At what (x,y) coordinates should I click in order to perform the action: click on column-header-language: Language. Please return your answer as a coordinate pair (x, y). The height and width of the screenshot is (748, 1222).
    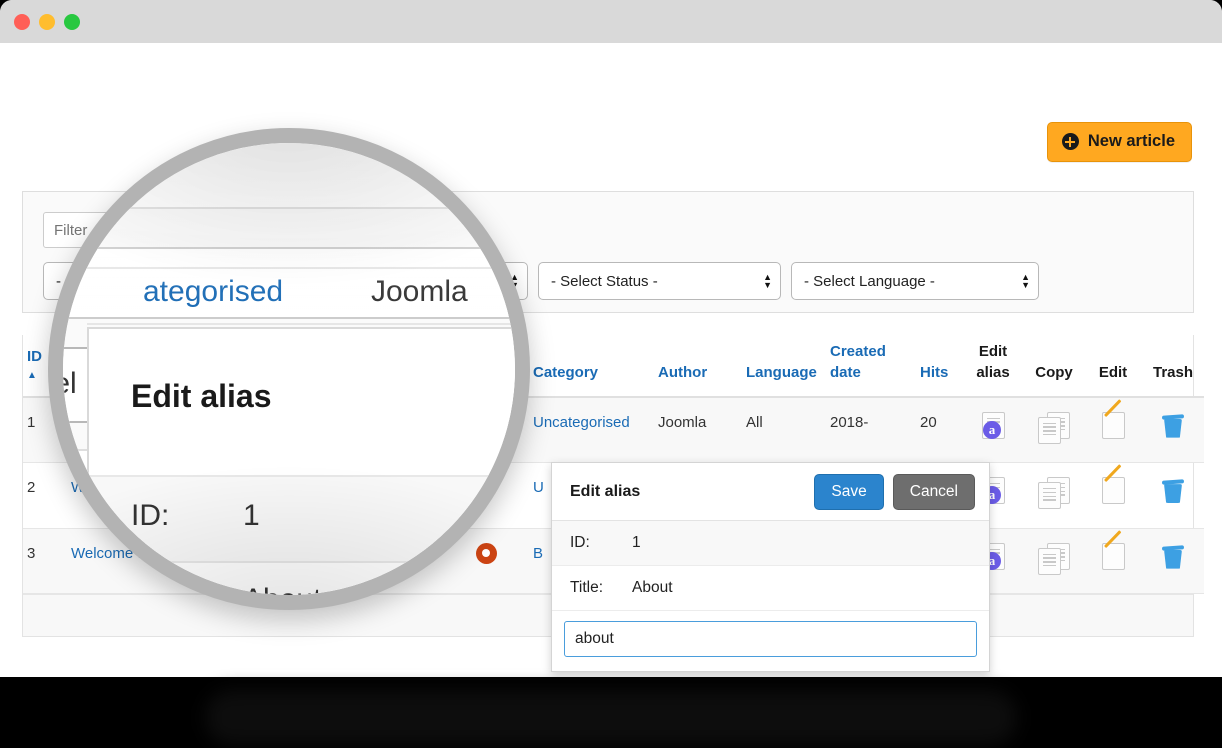
    Looking at the image, I should click on (784, 366).